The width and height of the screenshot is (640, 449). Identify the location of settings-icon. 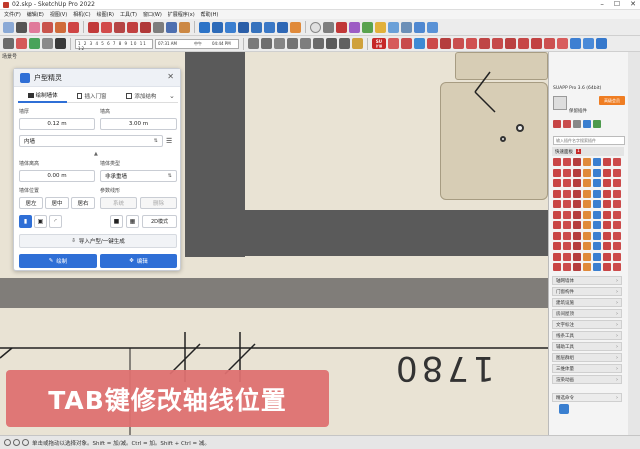
(577, 124).